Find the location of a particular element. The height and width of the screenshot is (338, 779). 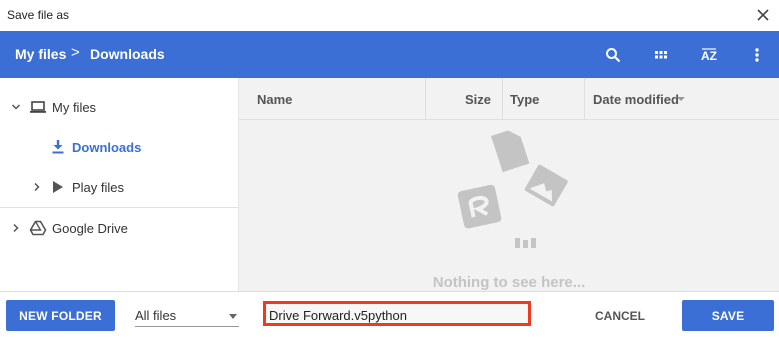

sort-az-label: AZ is located at coordinates (709, 56).